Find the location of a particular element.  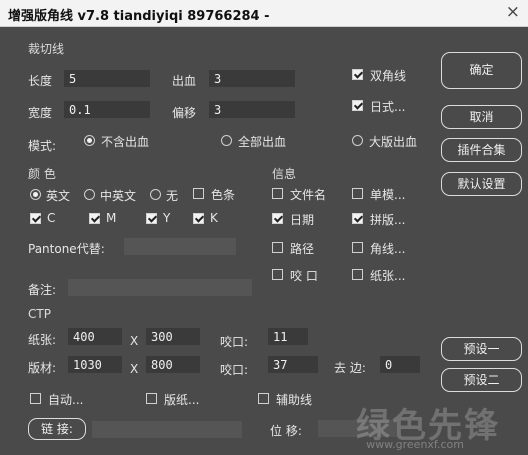

info-date-checkbox is located at coordinates (277, 218).